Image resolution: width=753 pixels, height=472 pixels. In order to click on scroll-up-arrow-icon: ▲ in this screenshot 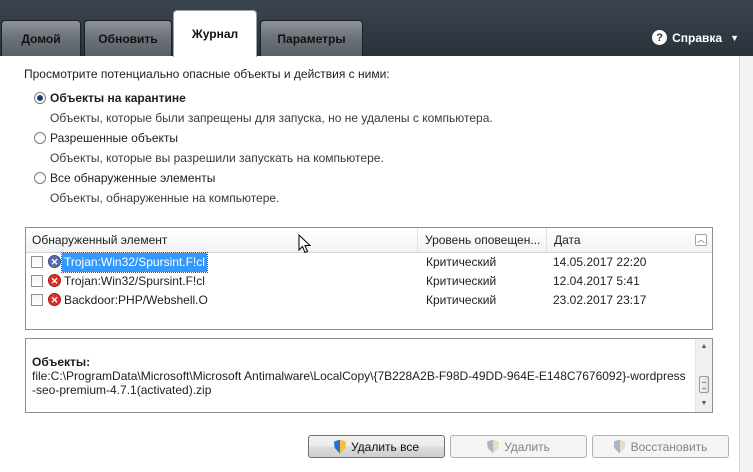, I will do `click(704, 347)`.